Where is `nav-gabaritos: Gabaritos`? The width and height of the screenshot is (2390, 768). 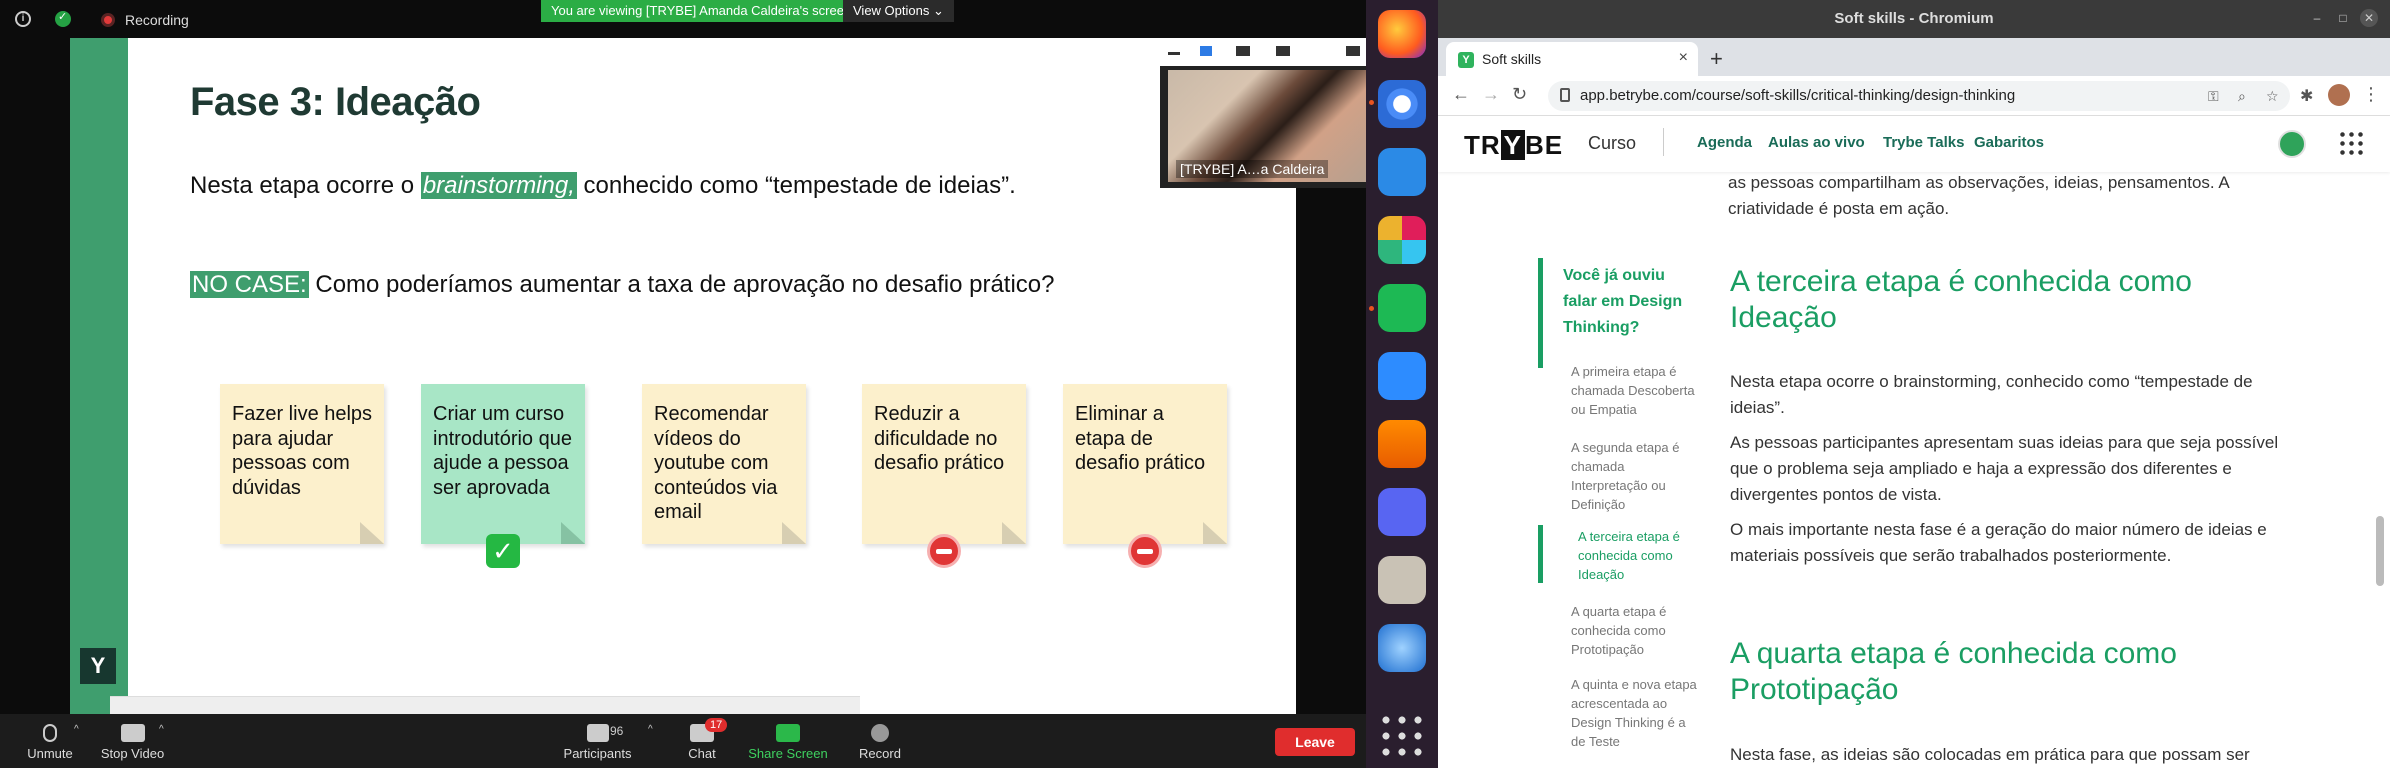
nav-gabaritos: Gabaritos is located at coordinates (2009, 142).